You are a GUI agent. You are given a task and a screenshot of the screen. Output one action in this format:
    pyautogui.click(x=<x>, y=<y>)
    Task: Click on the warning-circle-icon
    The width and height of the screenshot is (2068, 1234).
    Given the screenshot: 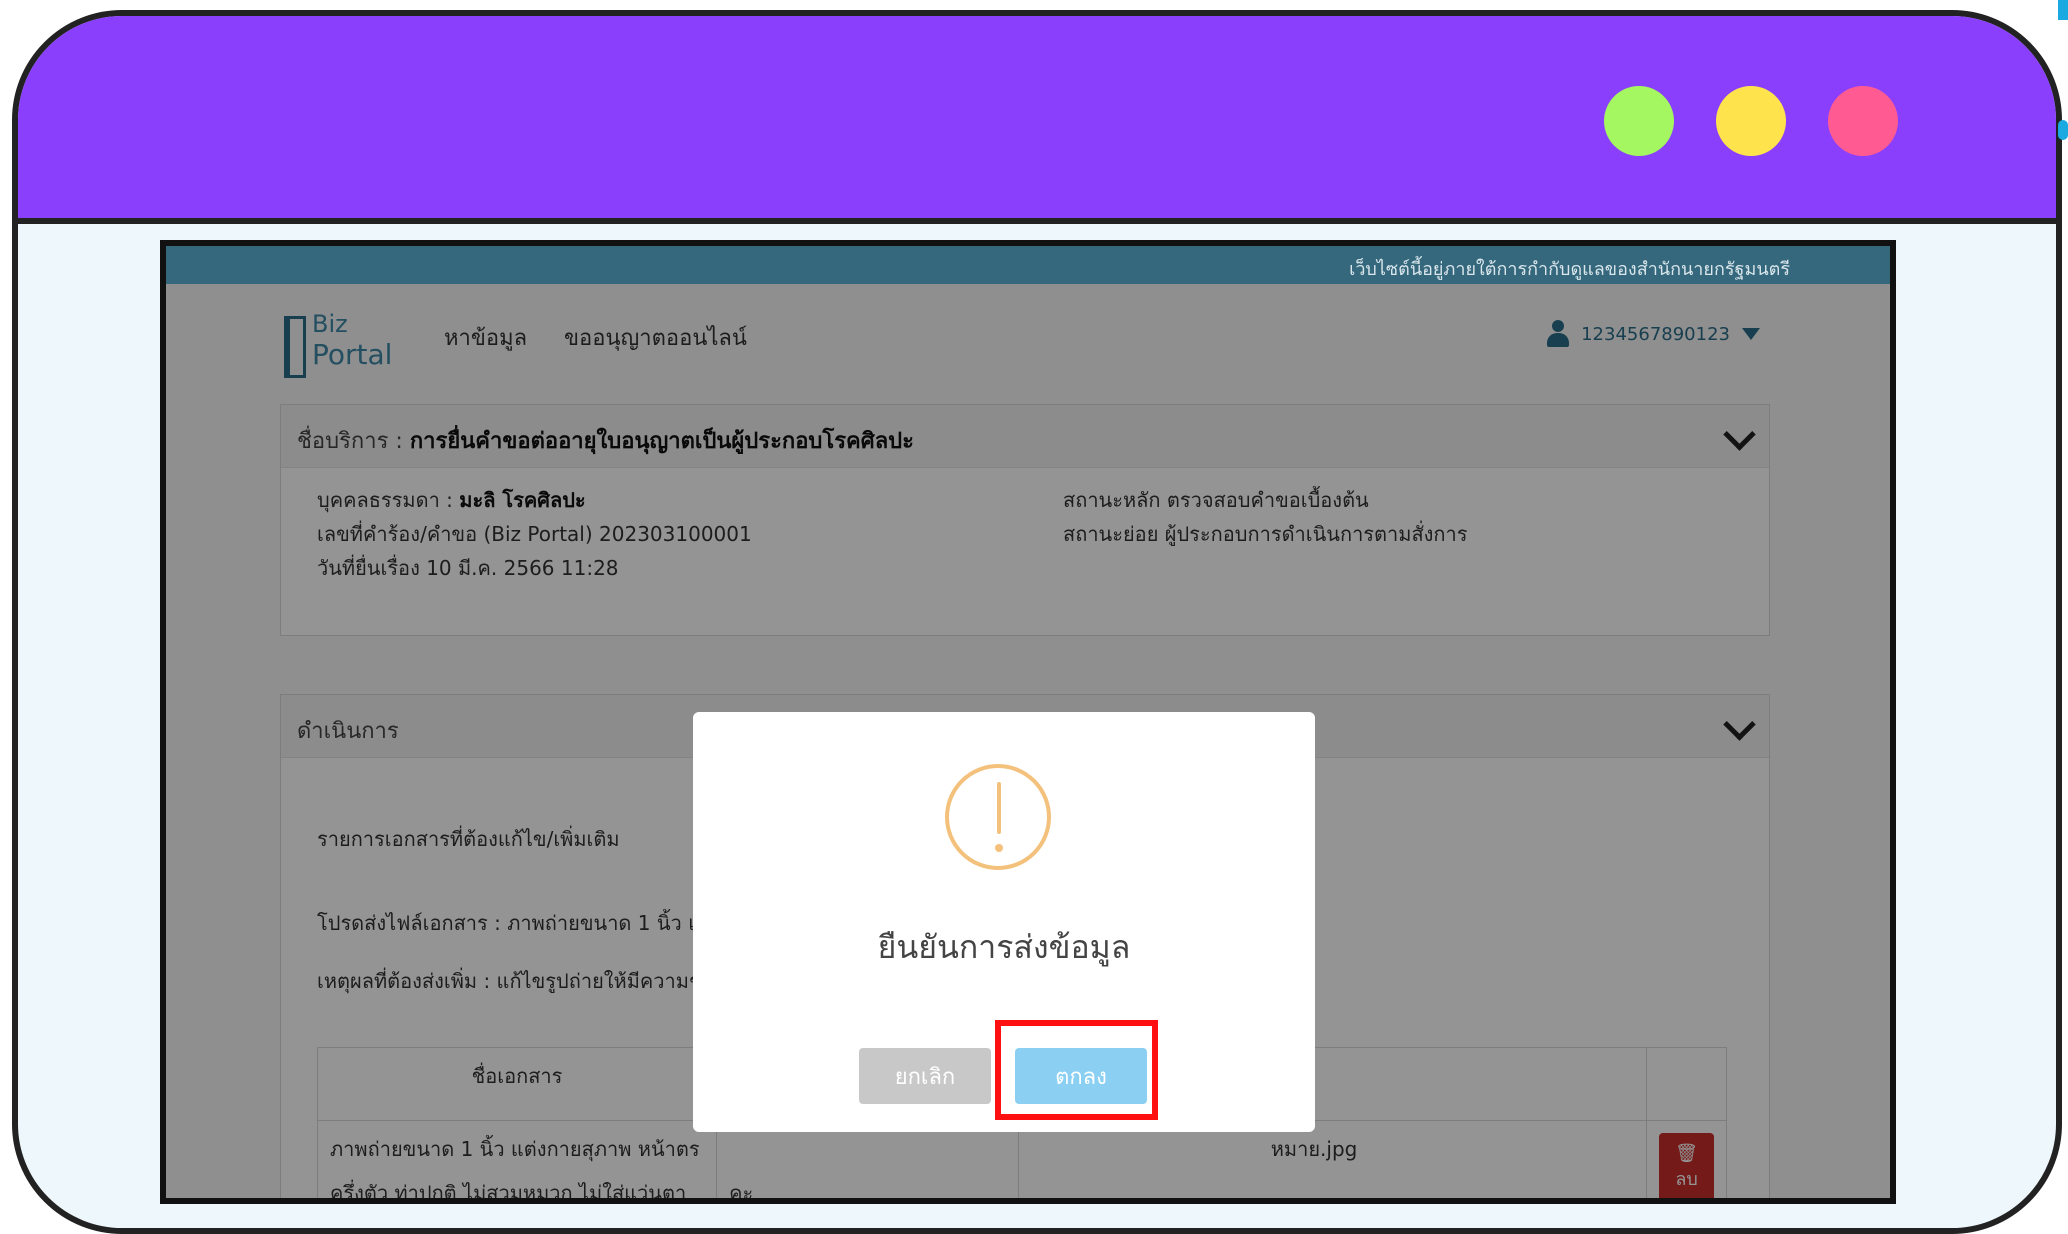 What is the action you would take?
    pyautogui.click(x=998, y=817)
    